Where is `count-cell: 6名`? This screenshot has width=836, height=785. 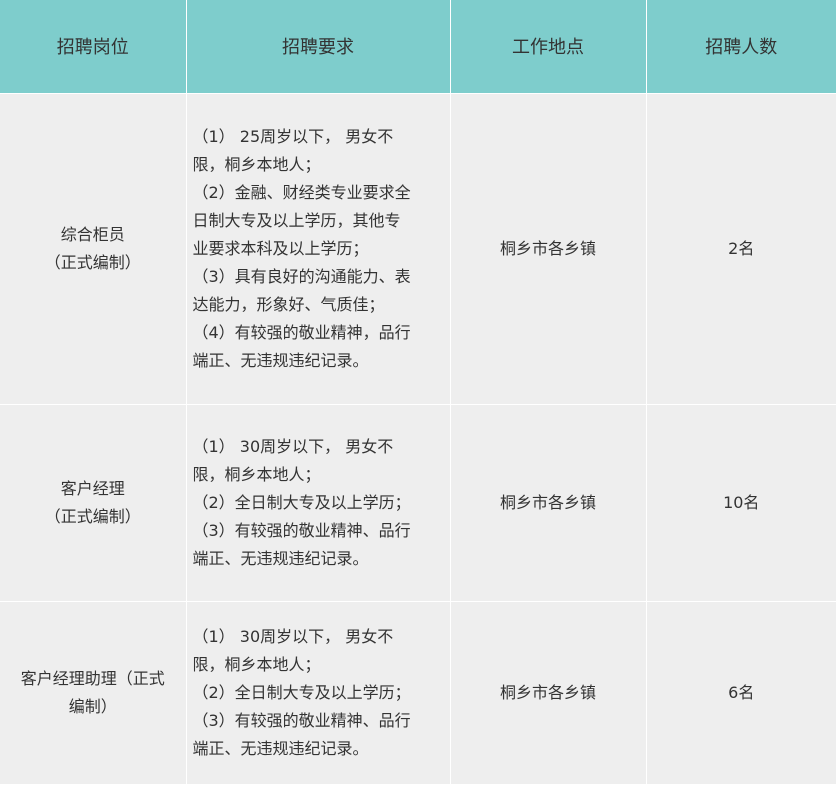 count-cell: 6名 is located at coordinates (741, 693).